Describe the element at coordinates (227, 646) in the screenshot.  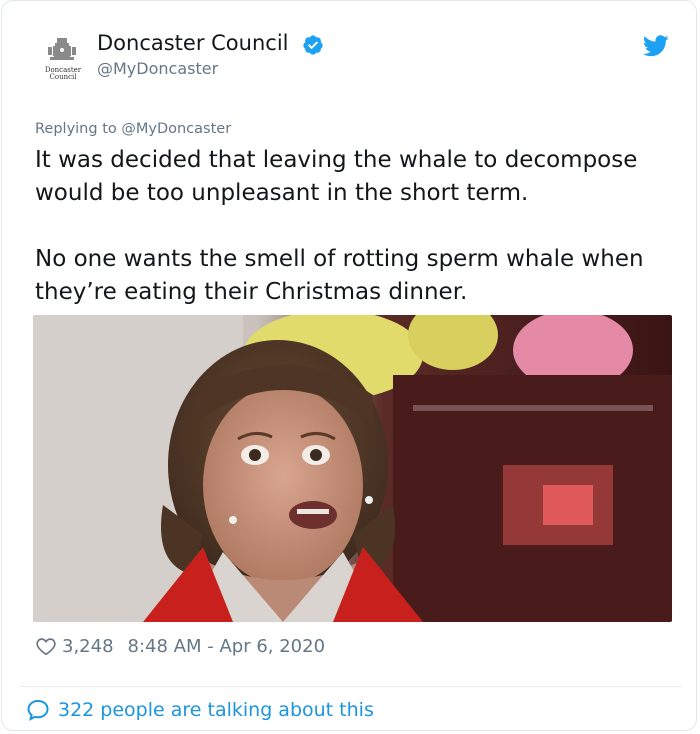
I see `timestamp: 8:48 AM - Apr 6, 2020` at that location.